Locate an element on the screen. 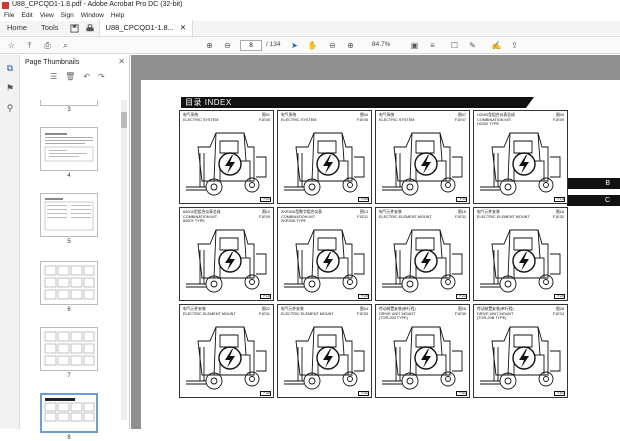  print-icon: ⎙ is located at coordinates (47, 45).